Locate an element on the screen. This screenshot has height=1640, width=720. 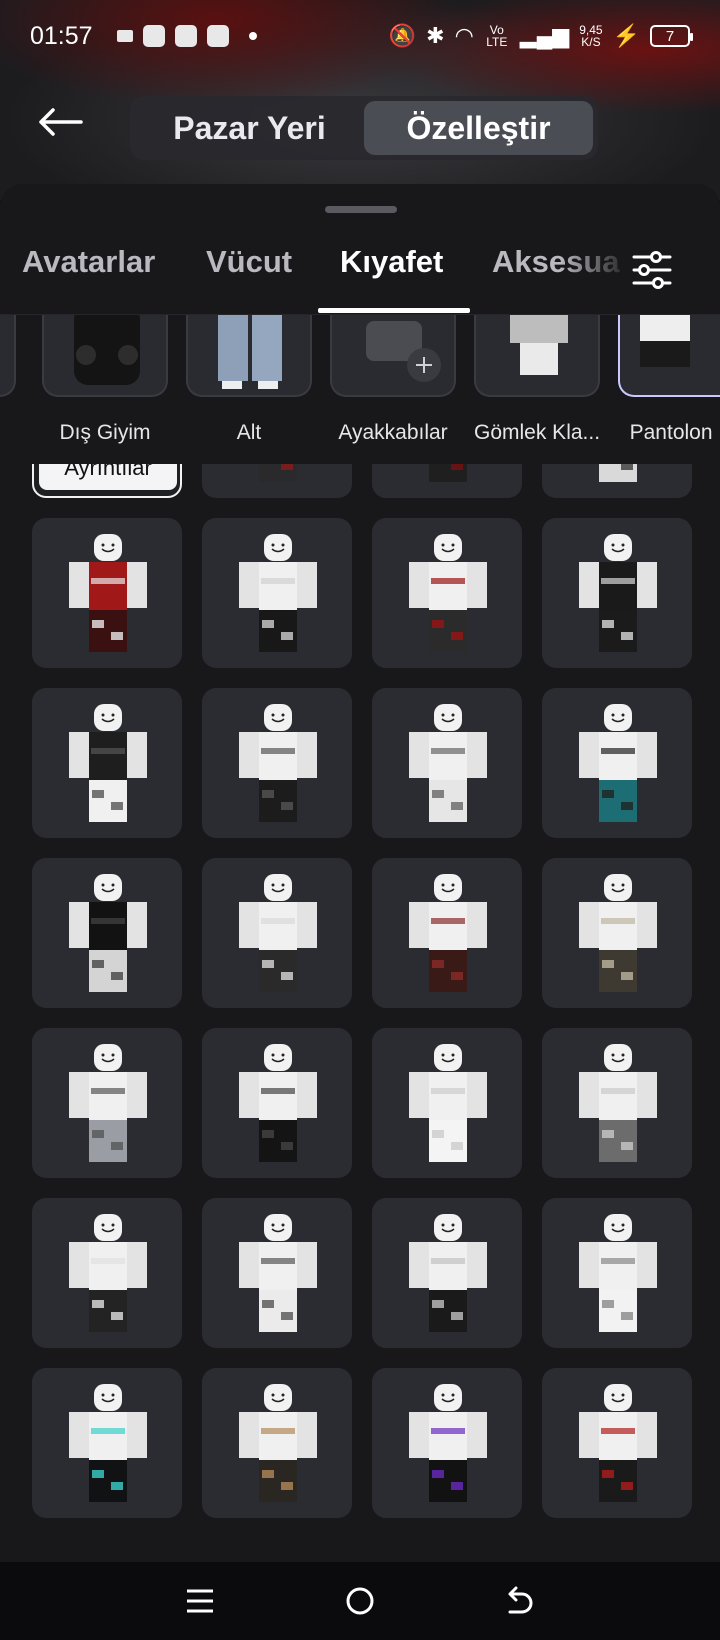
back-button is located at coordinates (60, 122).